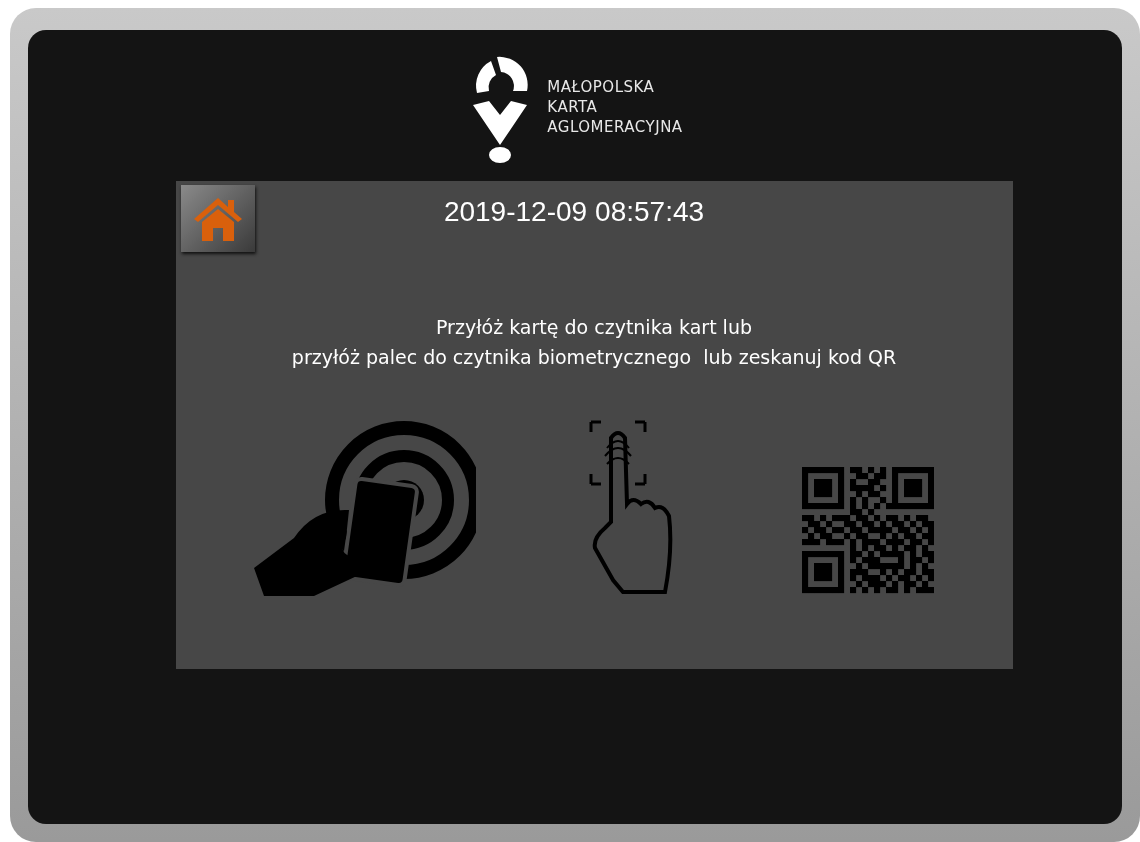 Image resolution: width=1140 pixels, height=842 pixels. What do you see at coordinates (515, 212) in the screenshot?
I see `date-text: 2019-12-09` at bounding box center [515, 212].